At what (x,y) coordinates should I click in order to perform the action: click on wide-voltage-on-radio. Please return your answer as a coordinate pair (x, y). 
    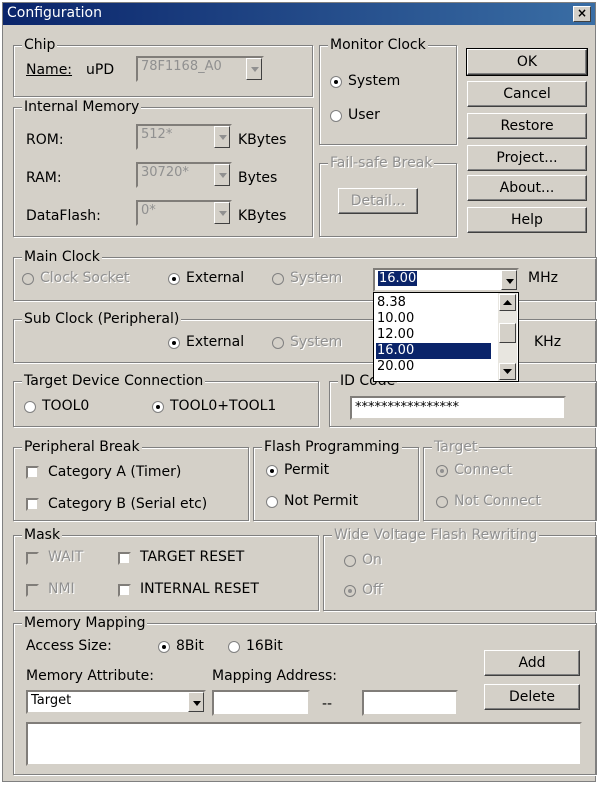
    Looking at the image, I should click on (350, 561).